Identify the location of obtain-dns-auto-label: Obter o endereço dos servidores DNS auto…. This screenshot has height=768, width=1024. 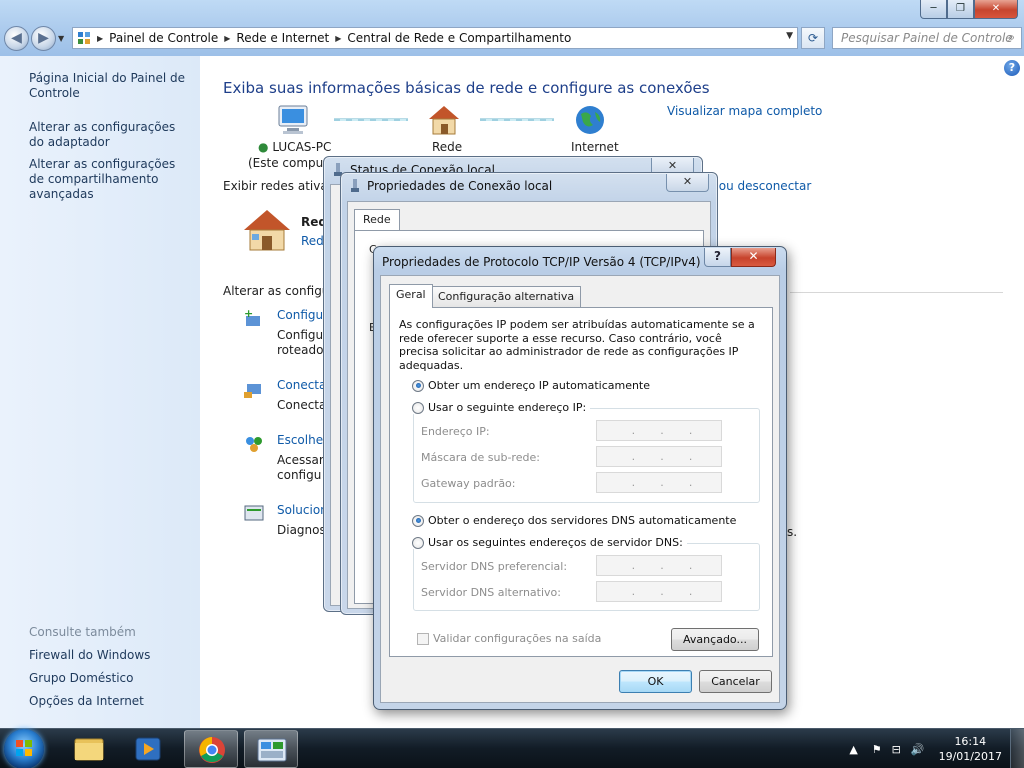
(582, 520).